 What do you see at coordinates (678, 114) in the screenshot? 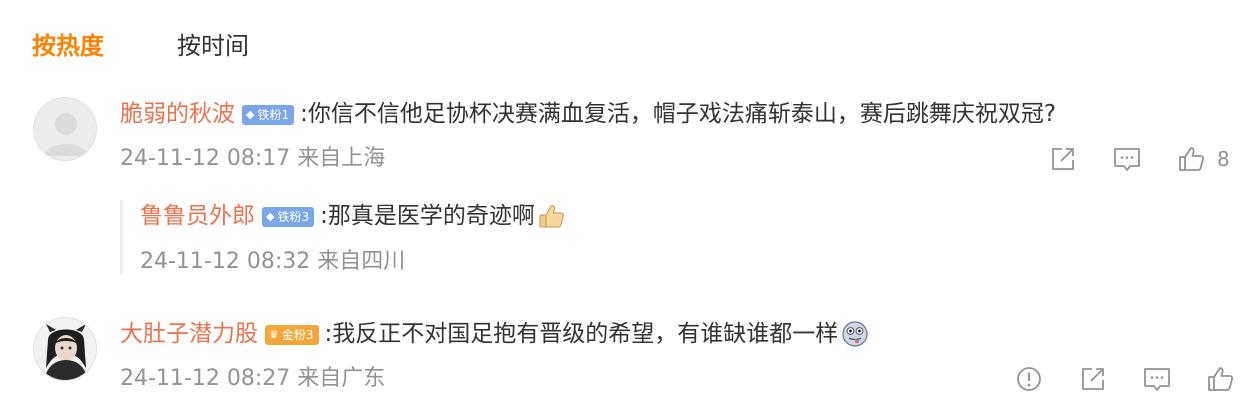
I see `comment-text: :你信不信他足协杯决赛满血复活，帽子戏法痛斩泰山，赛后跳舞庆祝双冠?` at bounding box center [678, 114].